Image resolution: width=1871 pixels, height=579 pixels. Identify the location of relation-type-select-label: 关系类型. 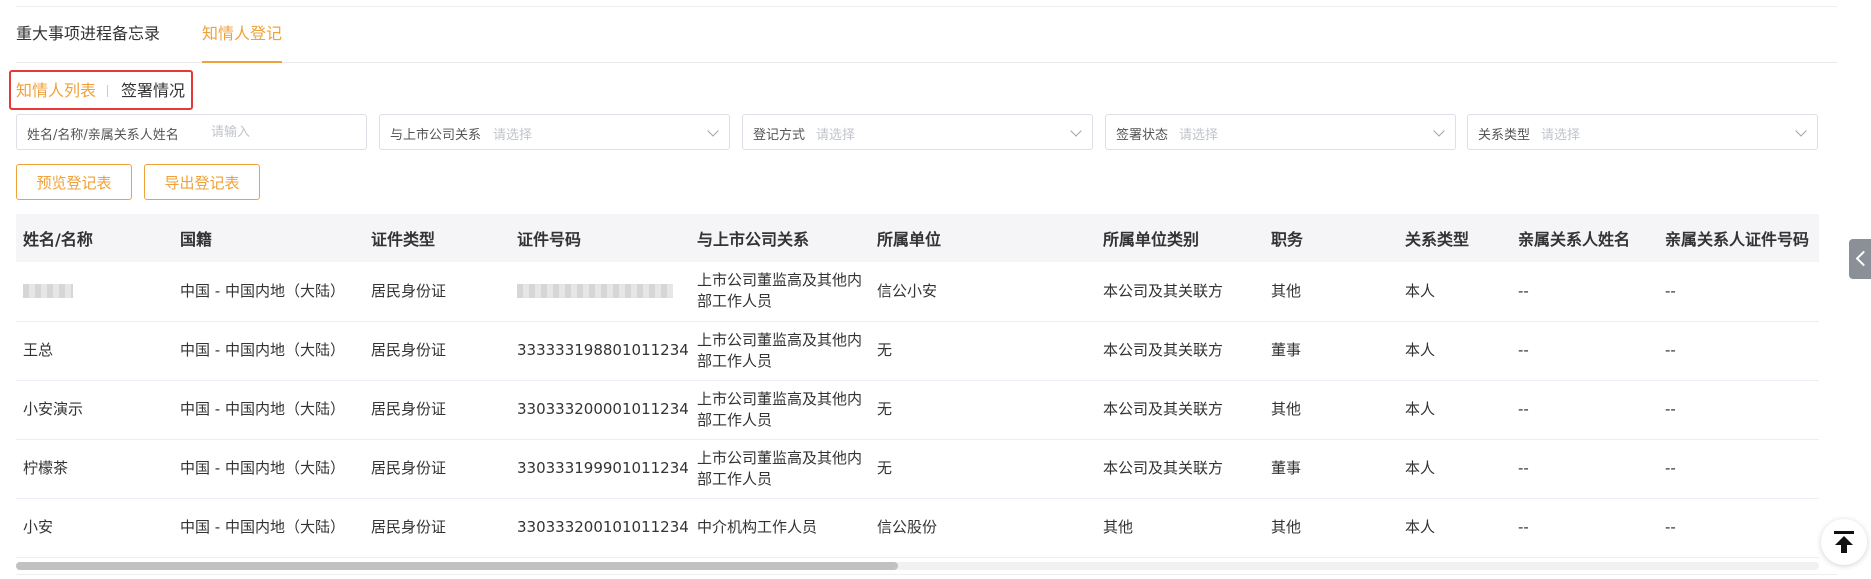
(1504, 135).